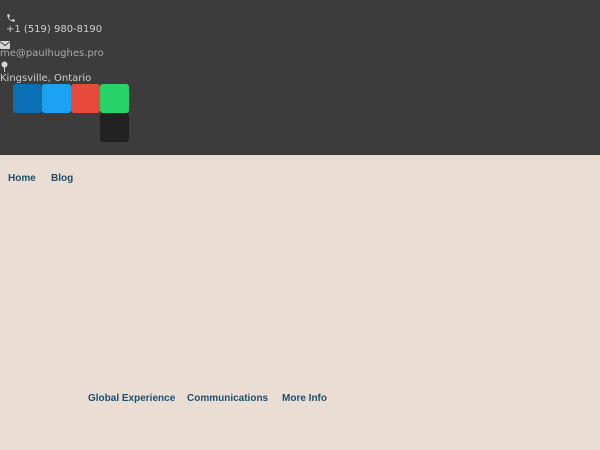 The image size is (600, 450). What do you see at coordinates (227, 398) in the screenshot?
I see `communications-link: Communications` at bounding box center [227, 398].